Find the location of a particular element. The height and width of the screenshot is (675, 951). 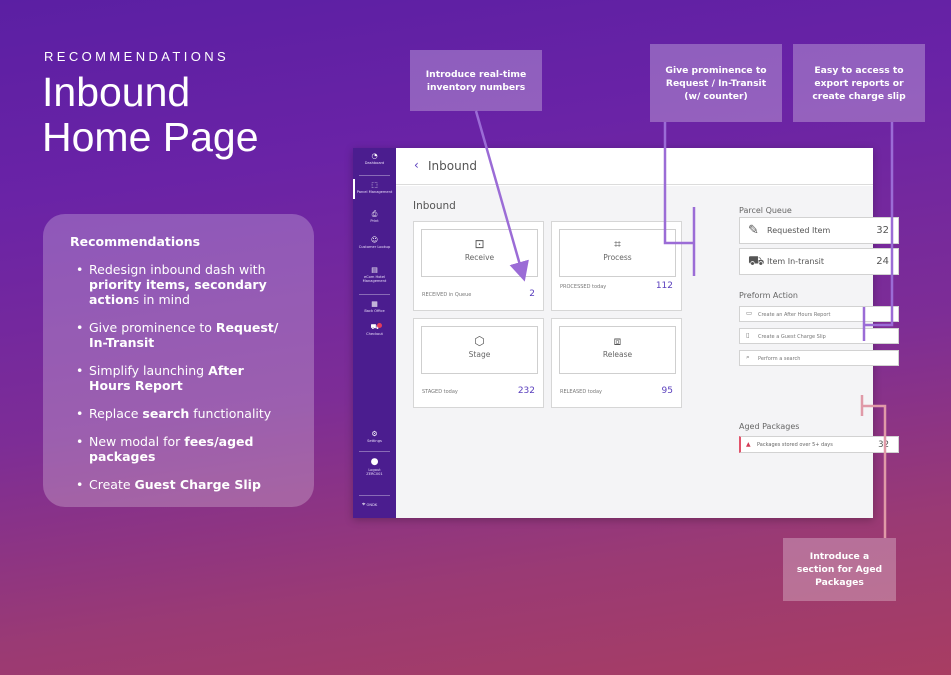

aged-connector is located at coordinates (874, 471).